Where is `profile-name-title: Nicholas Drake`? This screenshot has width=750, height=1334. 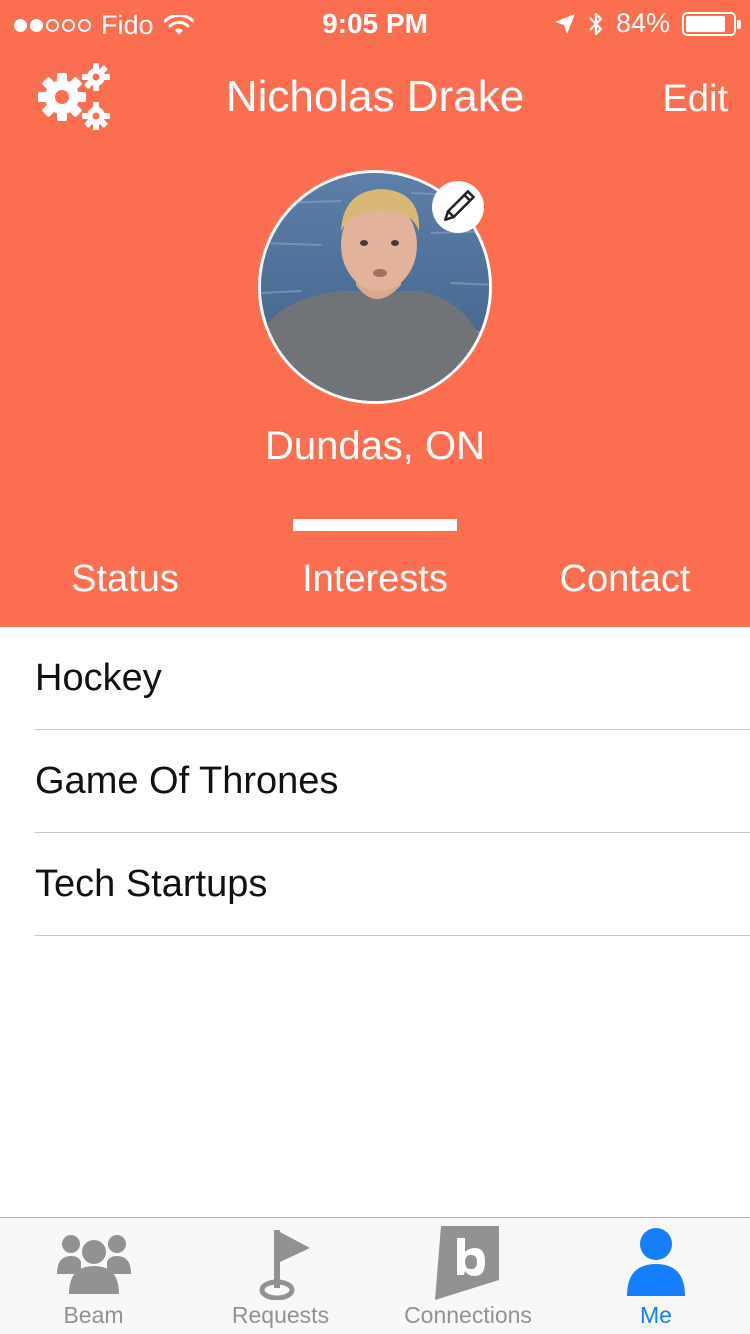
profile-name-title: Nicholas Drake is located at coordinates (375, 96).